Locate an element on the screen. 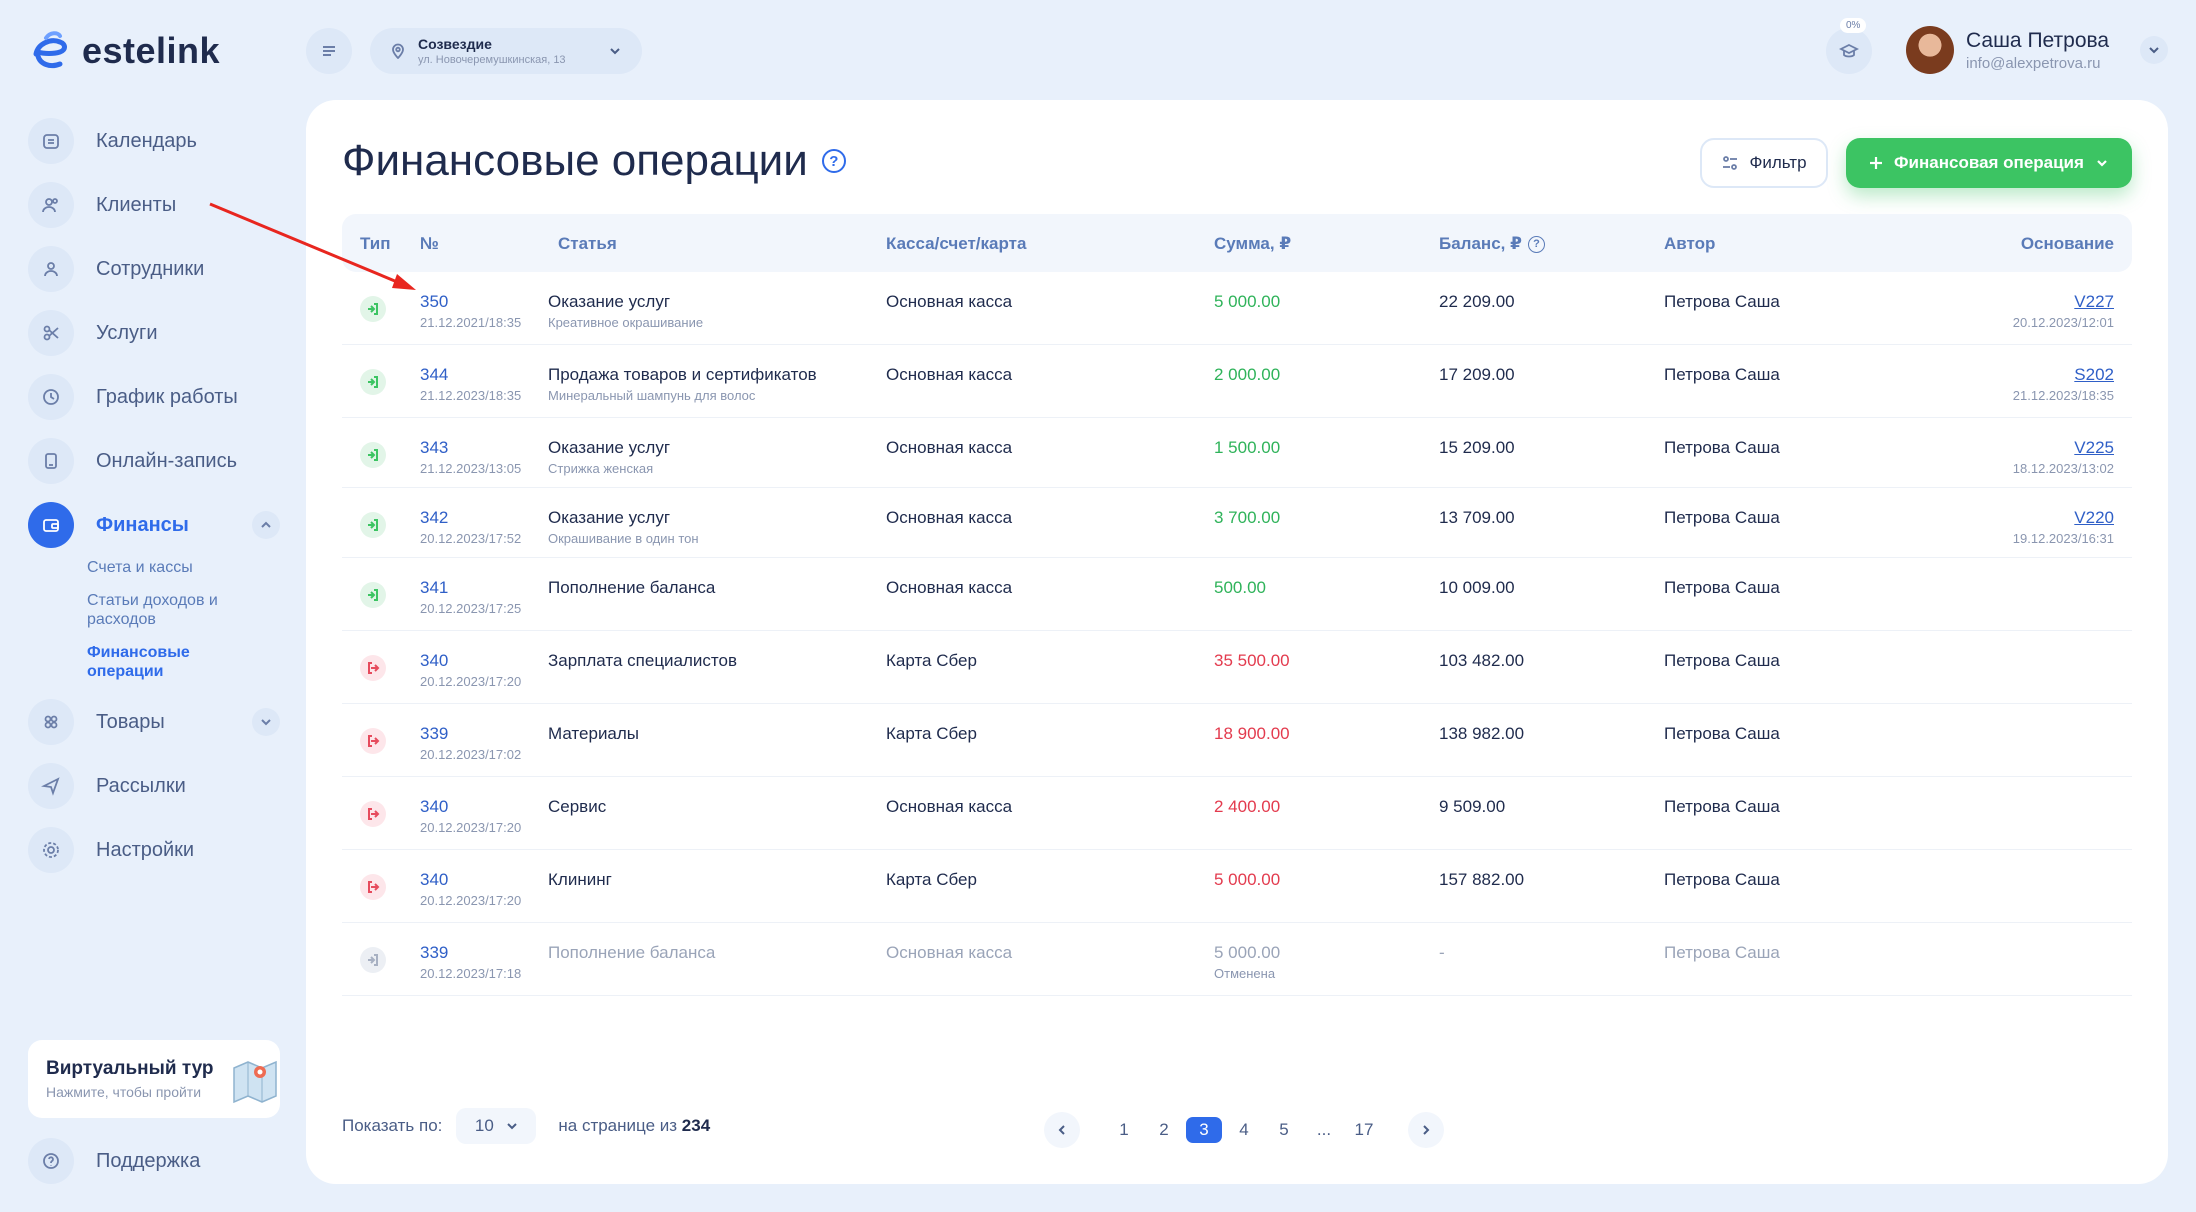 Image resolution: width=2196 pixels, height=1212 pixels. page-5: 5 is located at coordinates (1284, 1130).